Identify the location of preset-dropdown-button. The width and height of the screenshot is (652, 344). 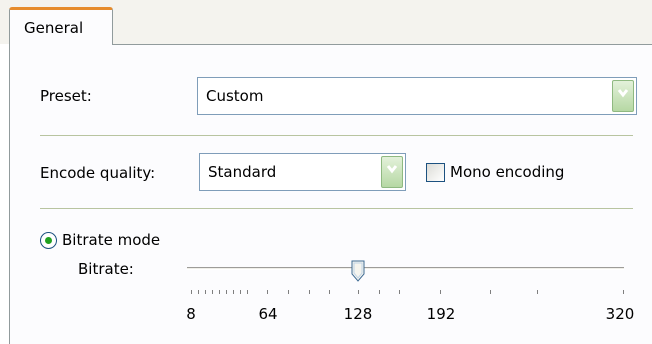
(623, 96).